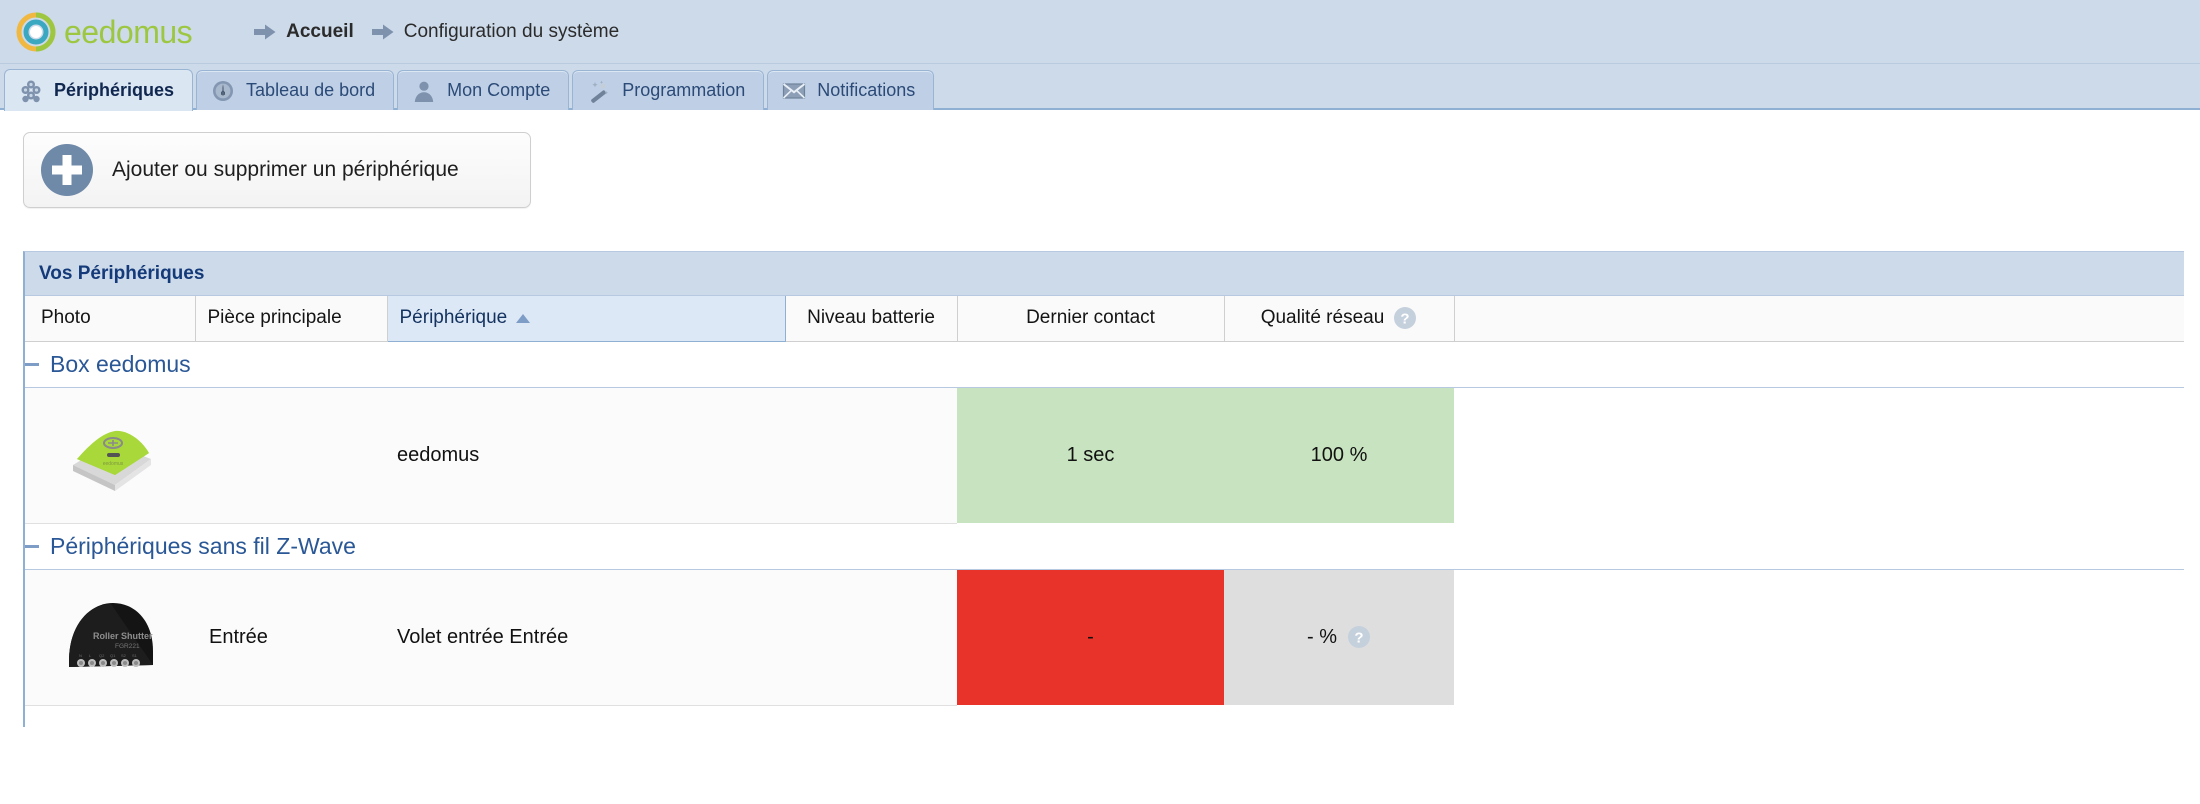  What do you see at coordinates (128, 31) in the screenshot?
I see `brand-name: eedomus` at bounding box center [128, 31].